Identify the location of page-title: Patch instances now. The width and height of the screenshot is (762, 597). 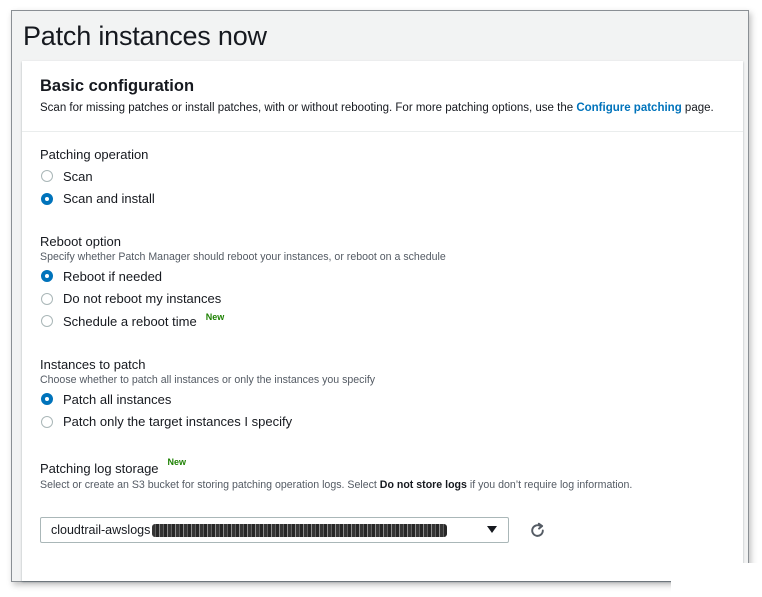
(145, 36).